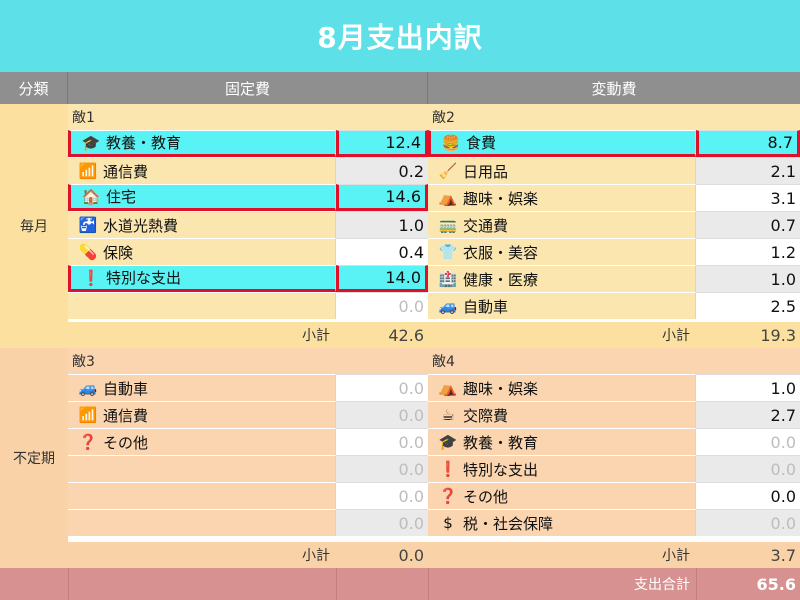 This screenshot has height=600, width=800. I want to click on section-title-2: 敵2, so click(614, 117).